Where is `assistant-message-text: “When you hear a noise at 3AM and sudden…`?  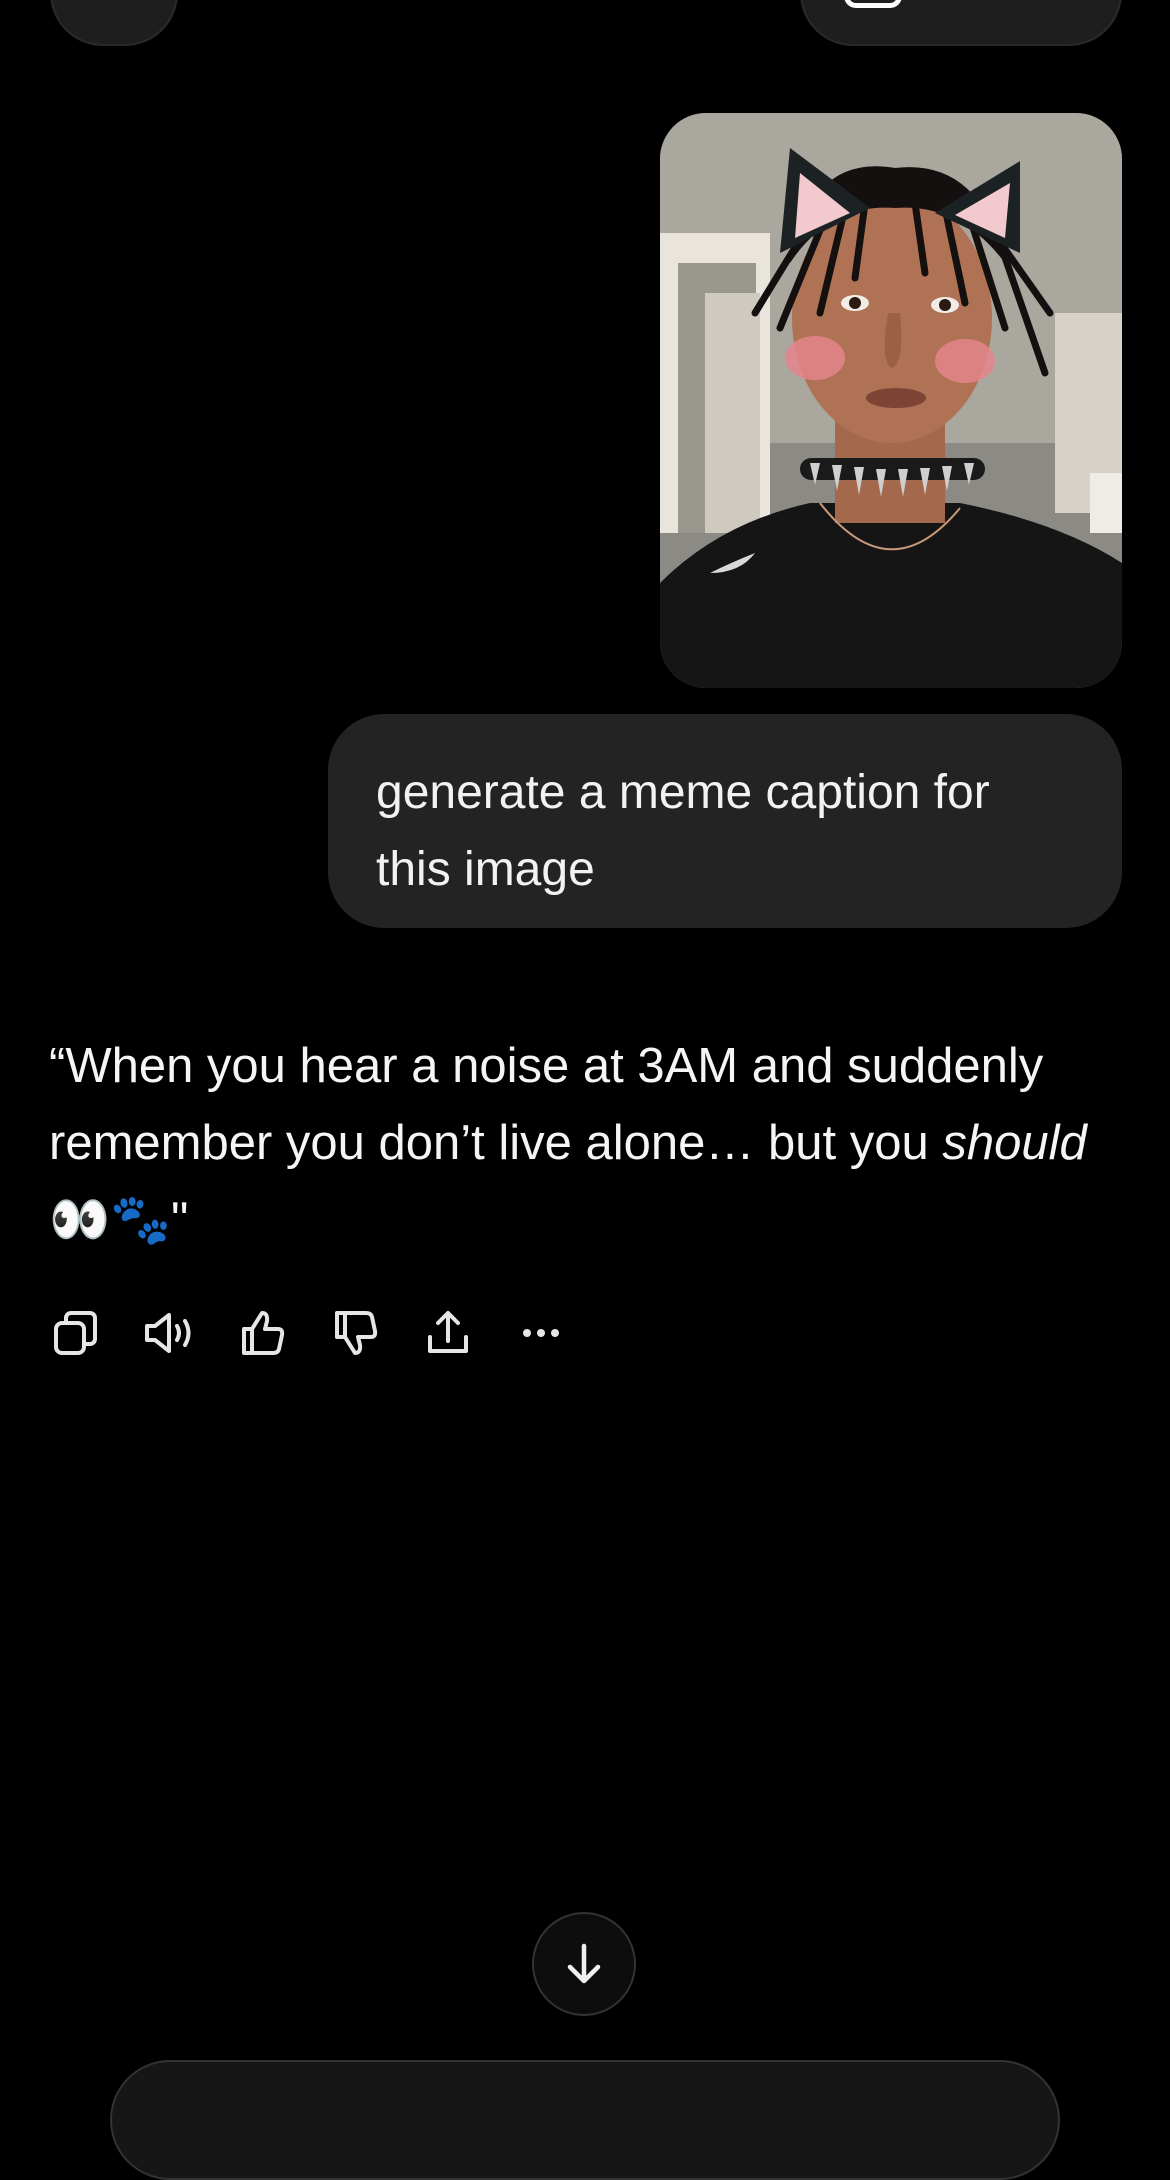 assistant-message-text: “When you hear a noise at 3AM and sudden… is located at coordinates (546, 1104).